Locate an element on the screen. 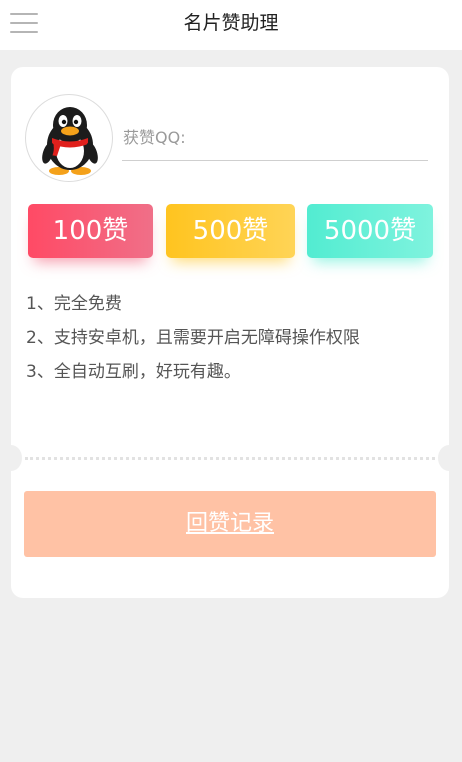 The width and height of the screenshot is (462, 762). qq-penguin-logo is located at coordinates (69, 138).